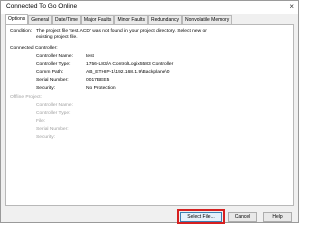 The height and width of the screenshot is (240, 320). I want to click on offline-field-label: Serial Number:, so click(52, 129).